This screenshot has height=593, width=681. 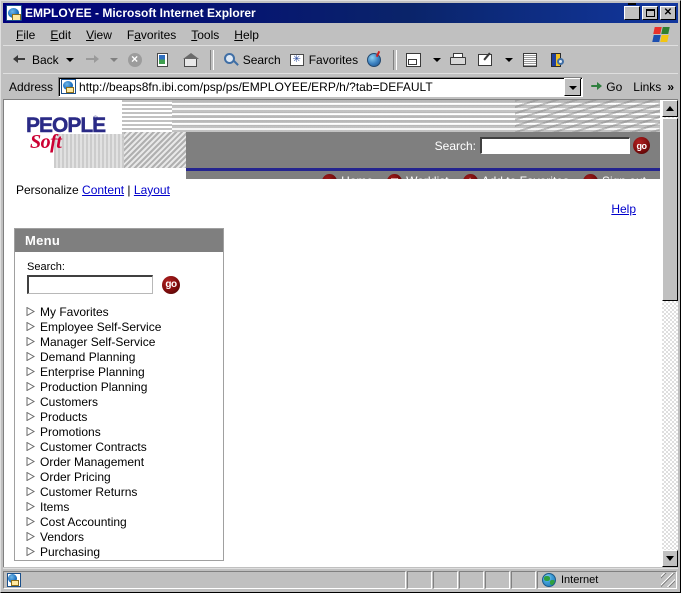 I want to click on menu-help: Help, so click(x=247, y=35).